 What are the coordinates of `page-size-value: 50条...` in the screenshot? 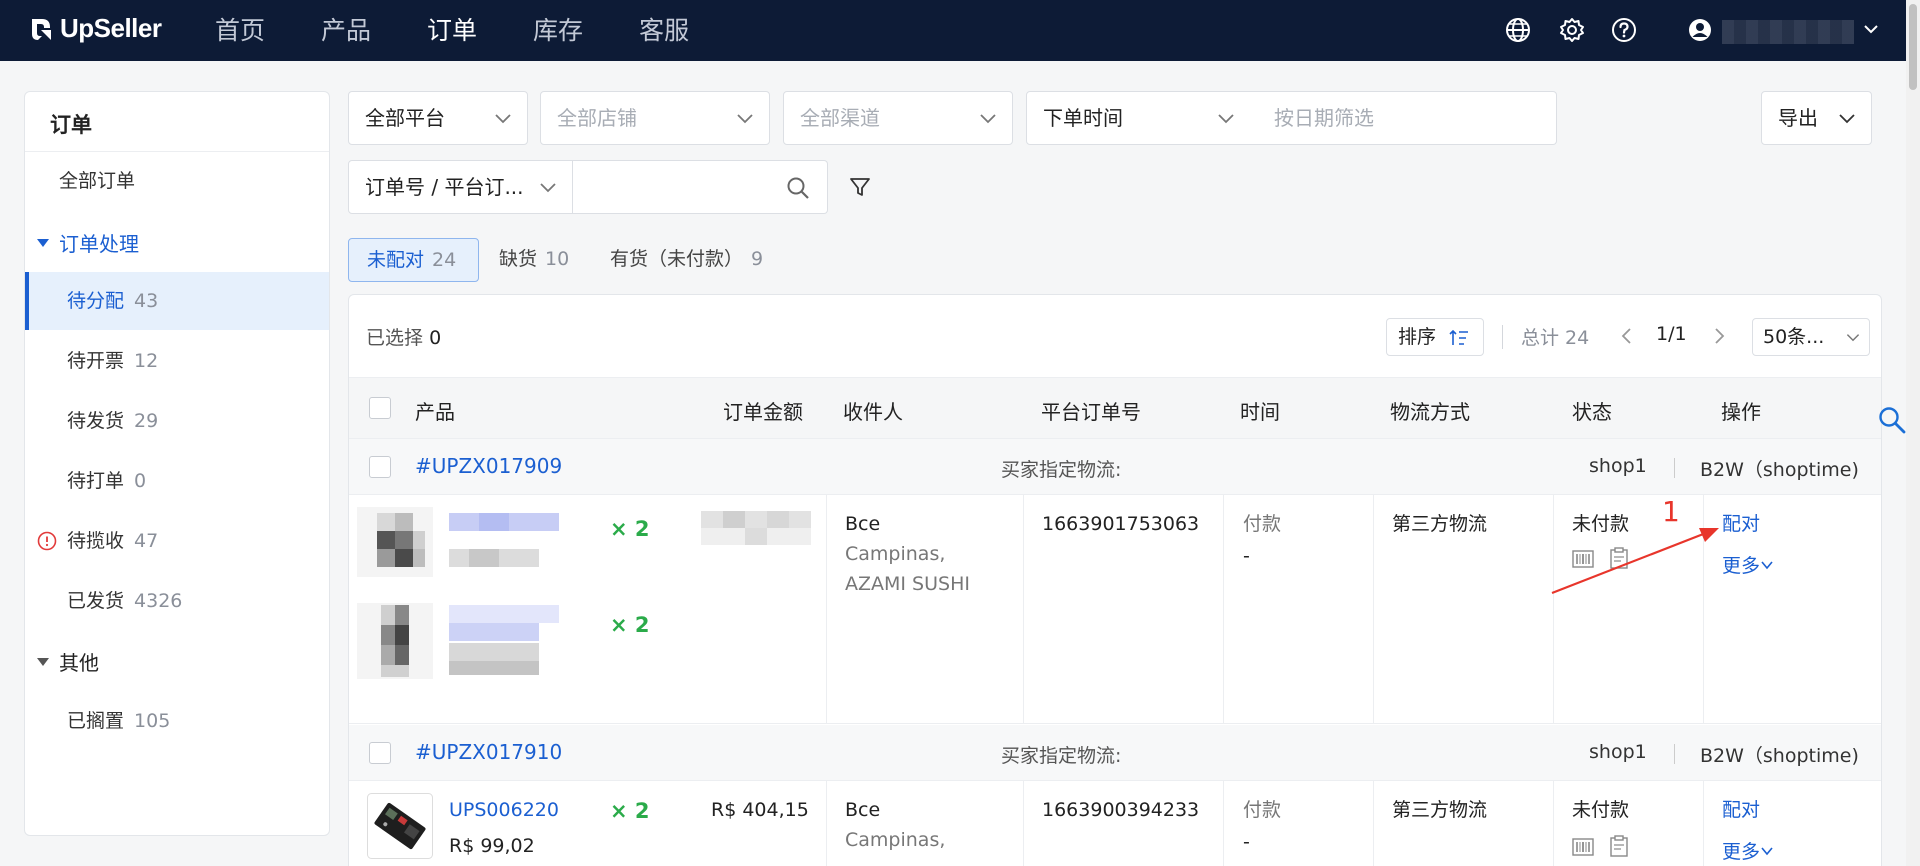 It's located at (1794, 337).